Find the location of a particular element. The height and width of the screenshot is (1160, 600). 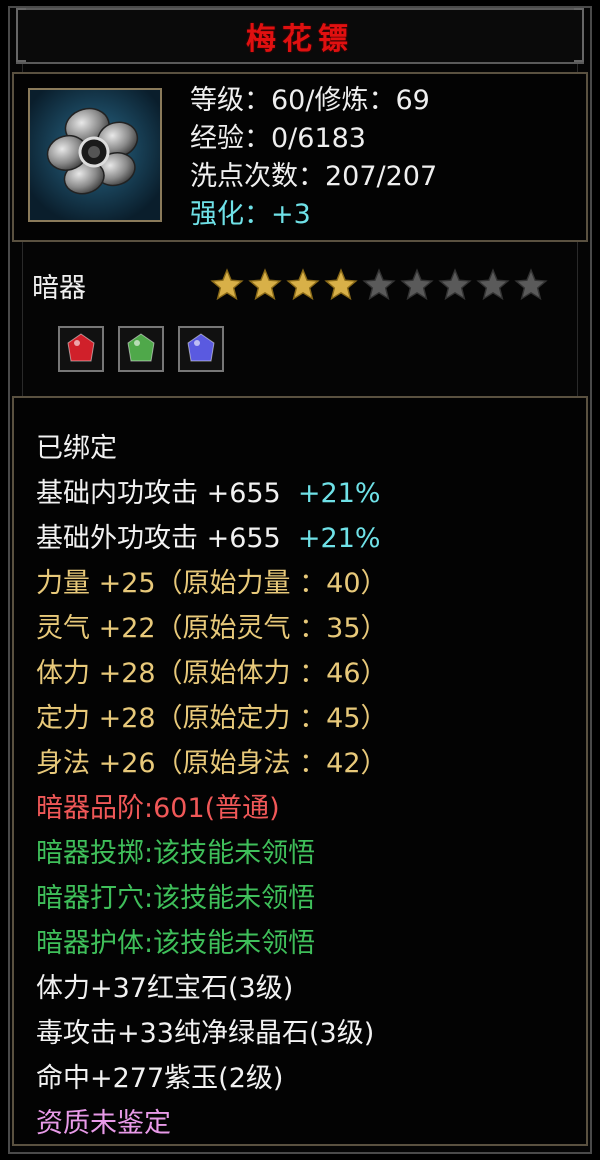

wash-count-line: 洗点次数：207/207 is located at coordinates (314, 176).